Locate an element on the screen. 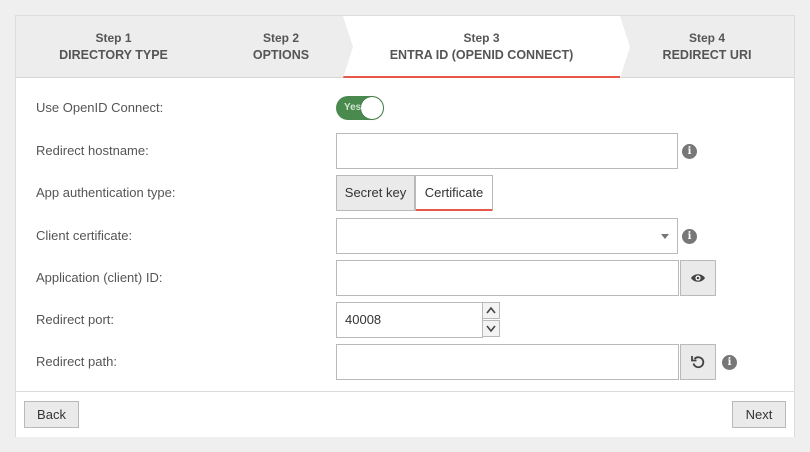 The image size is (810, 452). redirect-hostname-label: Redirect hostname: is located at coordinates (92, 150).